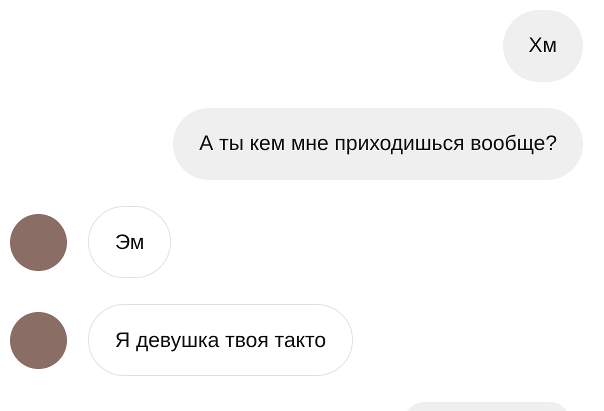  I want to click on message-bubble: Хм, so click(542, 46).